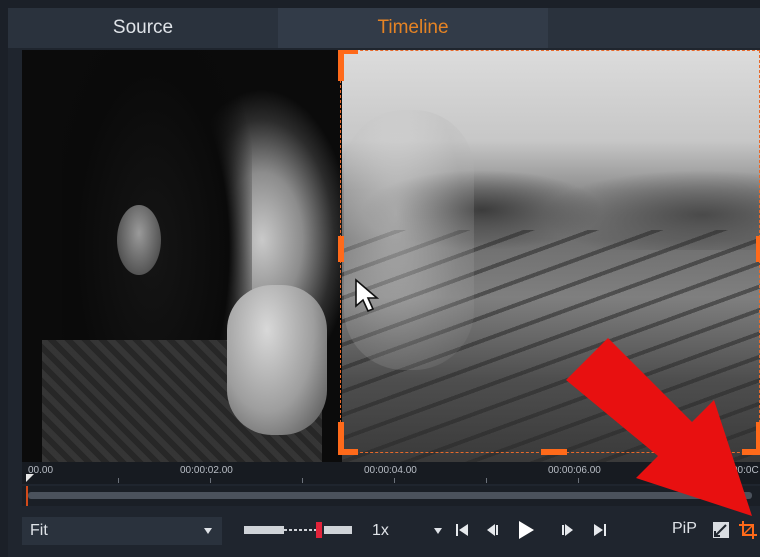  Describe the element at coordinates (299, 530) in the screenshot. I see `shuttle-slider-icon` at that location.